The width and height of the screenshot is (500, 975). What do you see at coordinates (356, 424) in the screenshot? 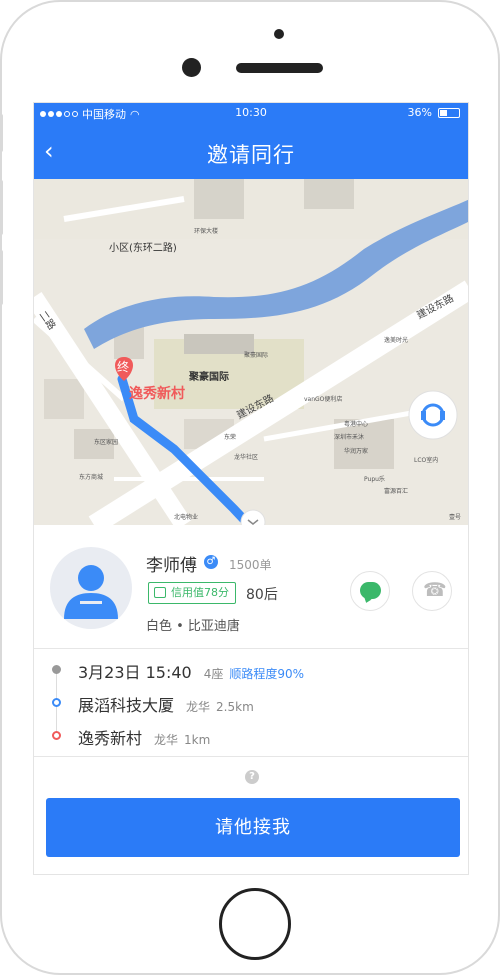
I see `poi-label: 粤港中心` at bounding box center [356, 424].